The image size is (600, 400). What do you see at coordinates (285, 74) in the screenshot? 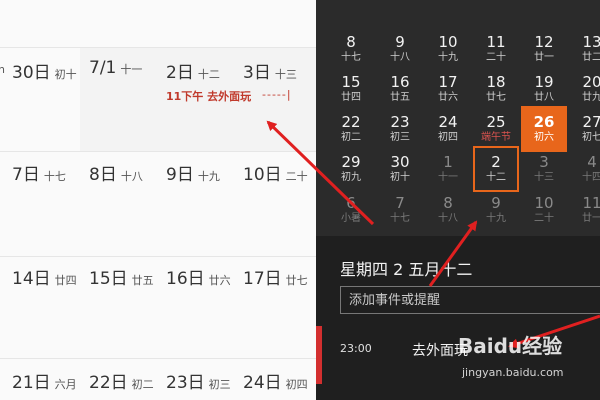
I see `lunar-label: 十三` at bounding box center [285, 74].